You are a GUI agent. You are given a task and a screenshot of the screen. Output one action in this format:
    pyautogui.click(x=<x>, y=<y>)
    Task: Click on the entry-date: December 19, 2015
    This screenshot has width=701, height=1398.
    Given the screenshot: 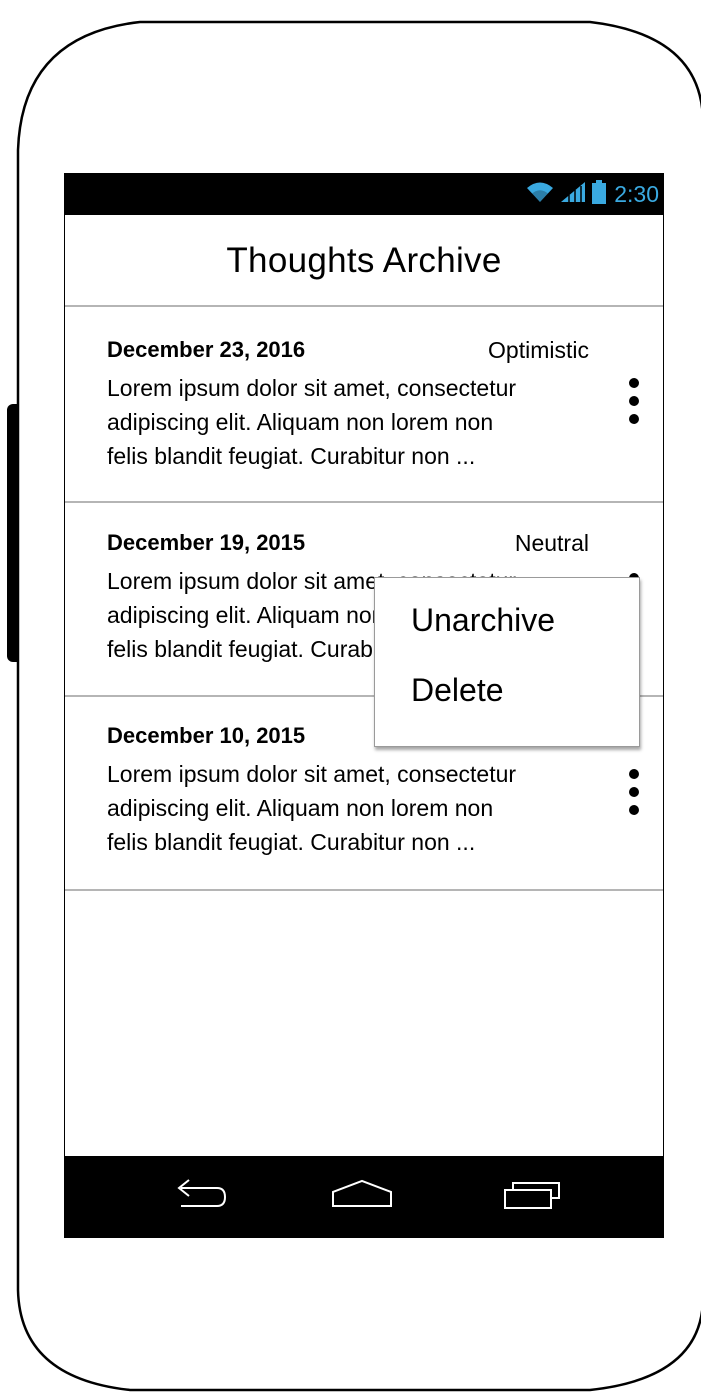 What is the action you would take?
    pyautogui.click(x=206, y=542)
    